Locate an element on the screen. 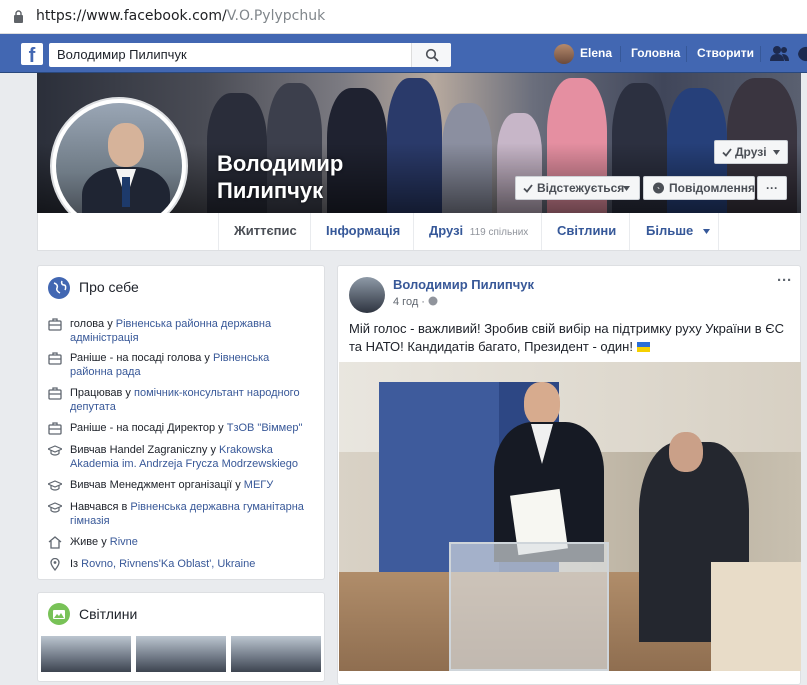  lock-icon is located at coordinates (18, 16).